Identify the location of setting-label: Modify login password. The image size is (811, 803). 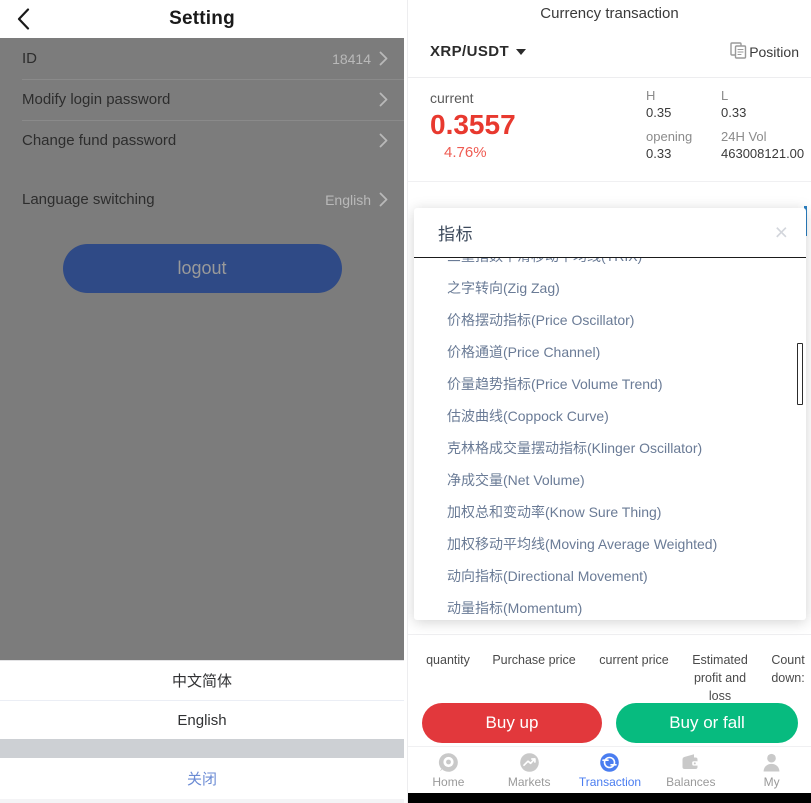
(96, 99).